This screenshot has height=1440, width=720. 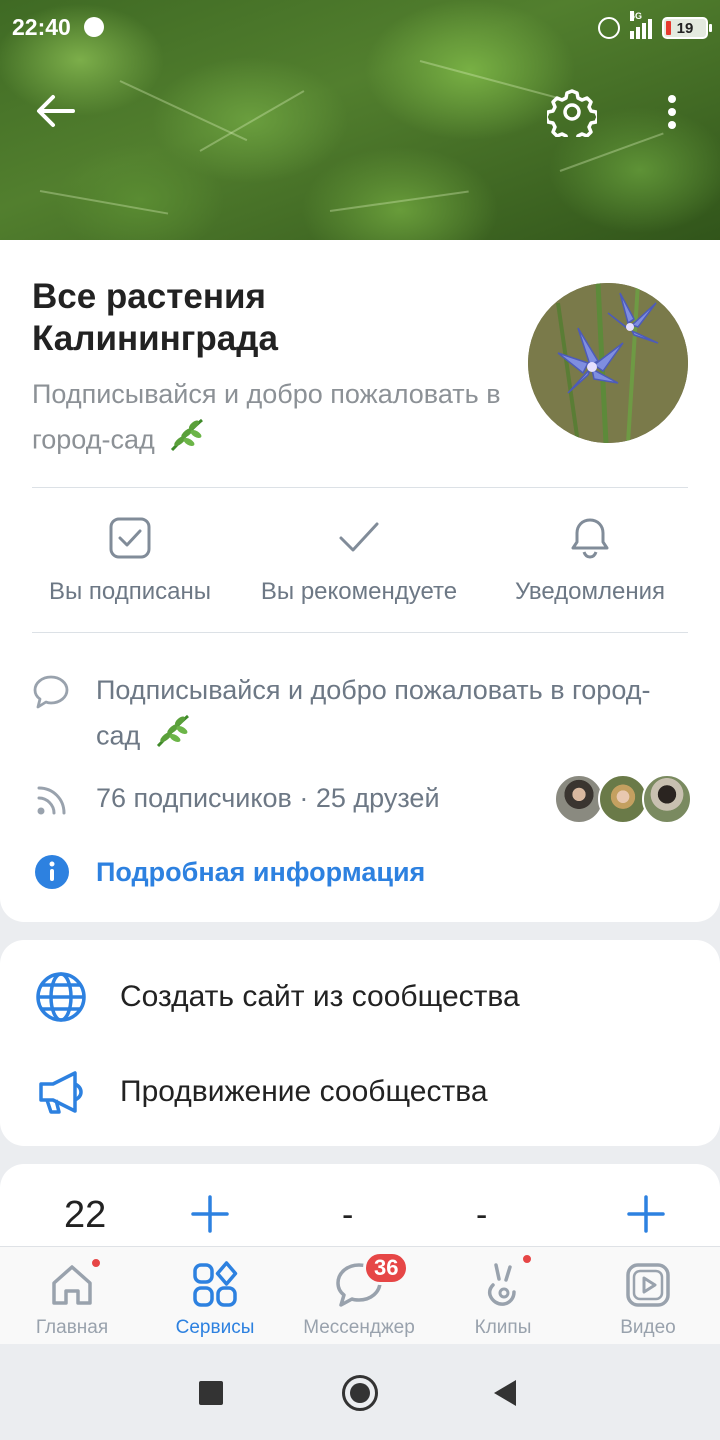 What do you see at coordinates (320, 996) in the screenshot?
I see `create-site-label: Создать сайт из сообщества` at bounding box center [320, 996].